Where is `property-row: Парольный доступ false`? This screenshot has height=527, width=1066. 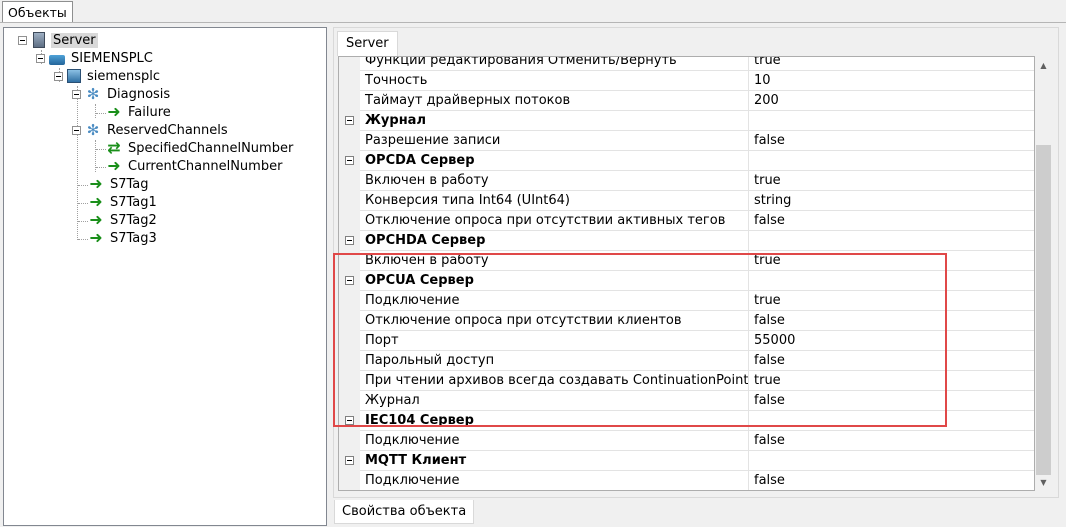
property-row: Парольный доступ false is located at coordinates (686, 361).